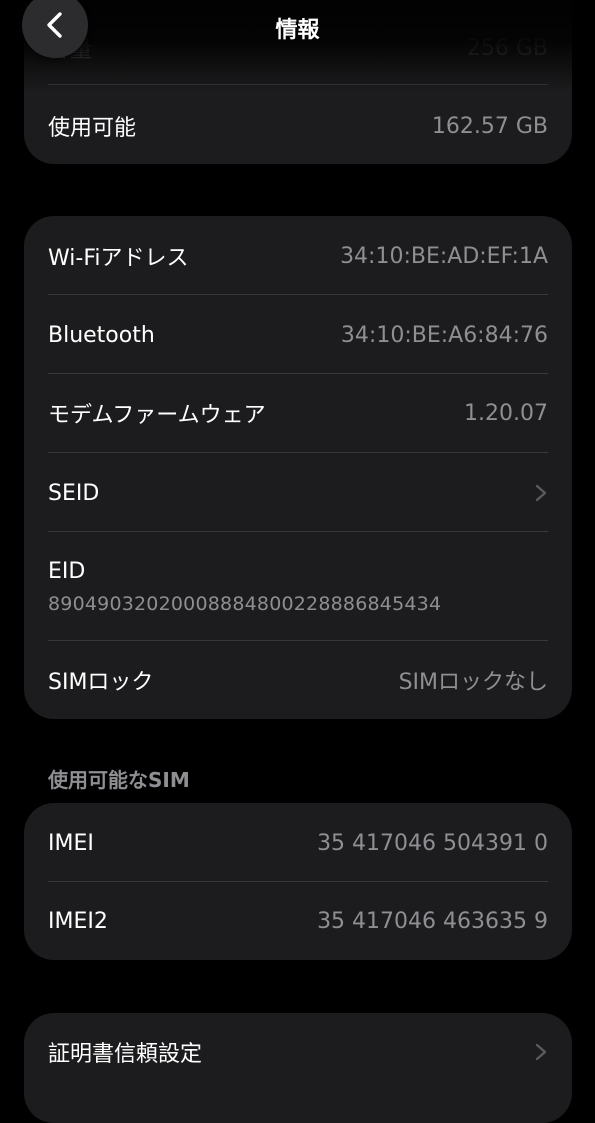  I want to click on imei2-row: IMEI2 35 417046 463635 9, so click(298, 921).